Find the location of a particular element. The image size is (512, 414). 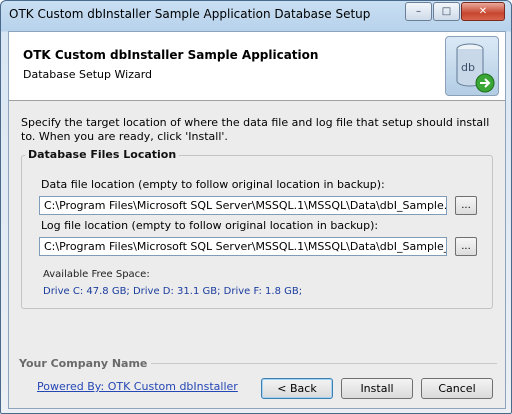

install-button: Install is located at coordinates (377, 388).